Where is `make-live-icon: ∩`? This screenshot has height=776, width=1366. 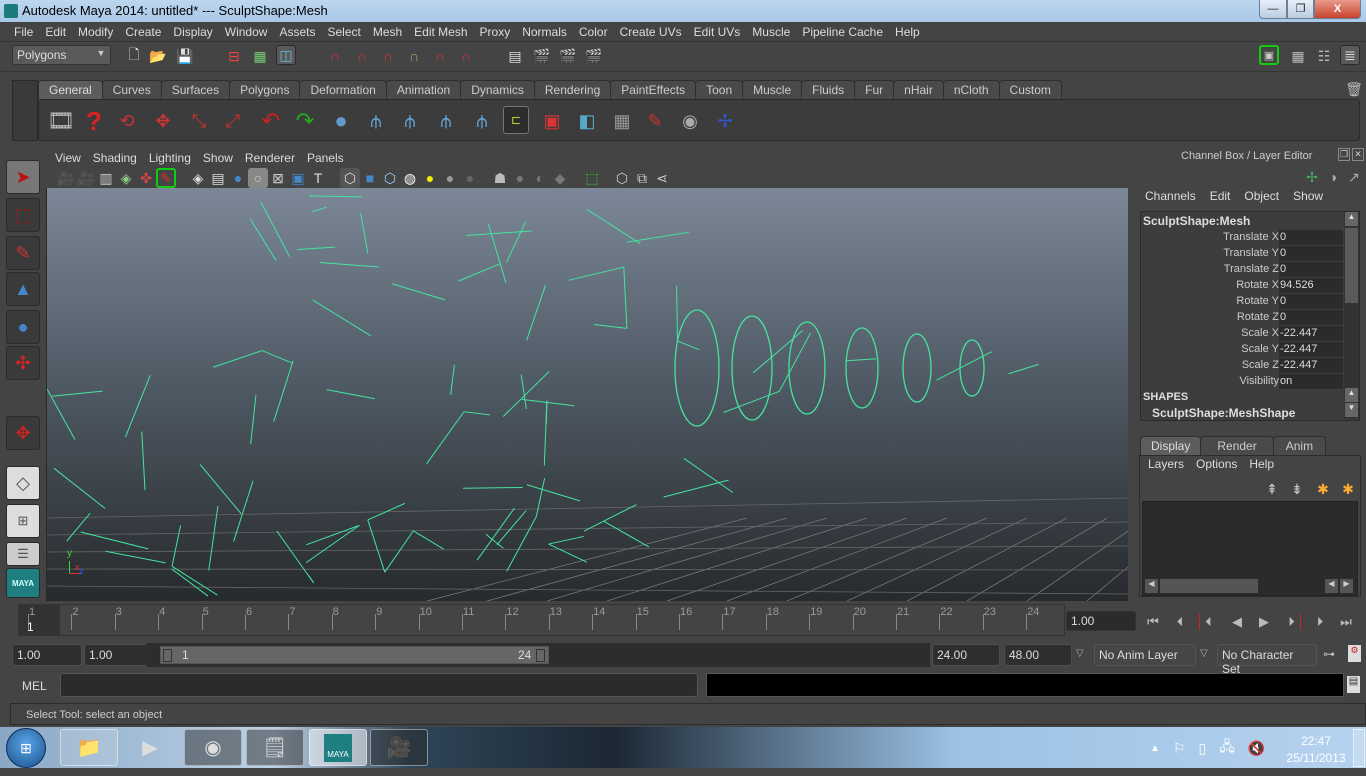
make-live-icon: ∩ is located at coordinates (466, 56).